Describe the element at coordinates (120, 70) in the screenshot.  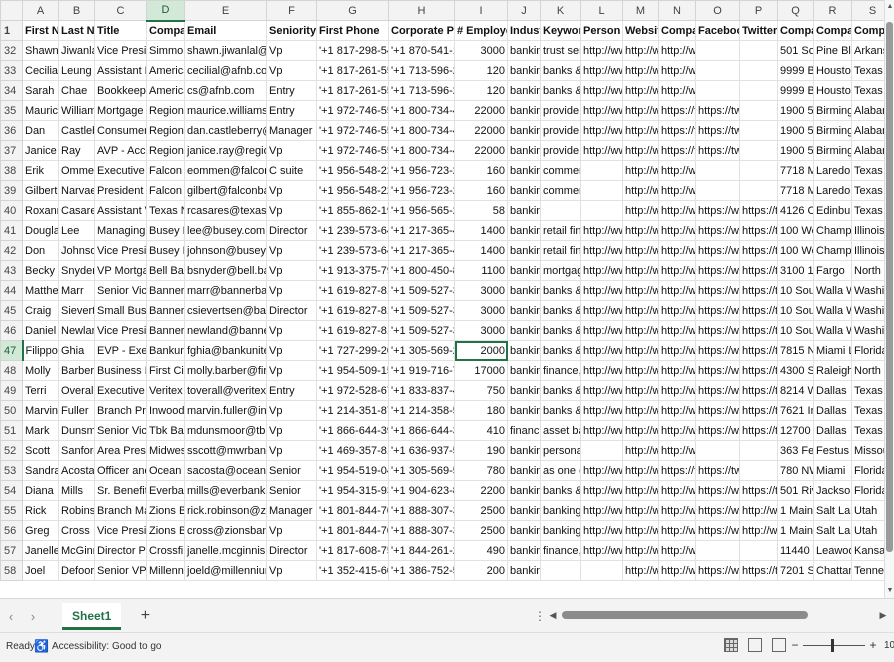
I see `cell: Assistant E` at that location.